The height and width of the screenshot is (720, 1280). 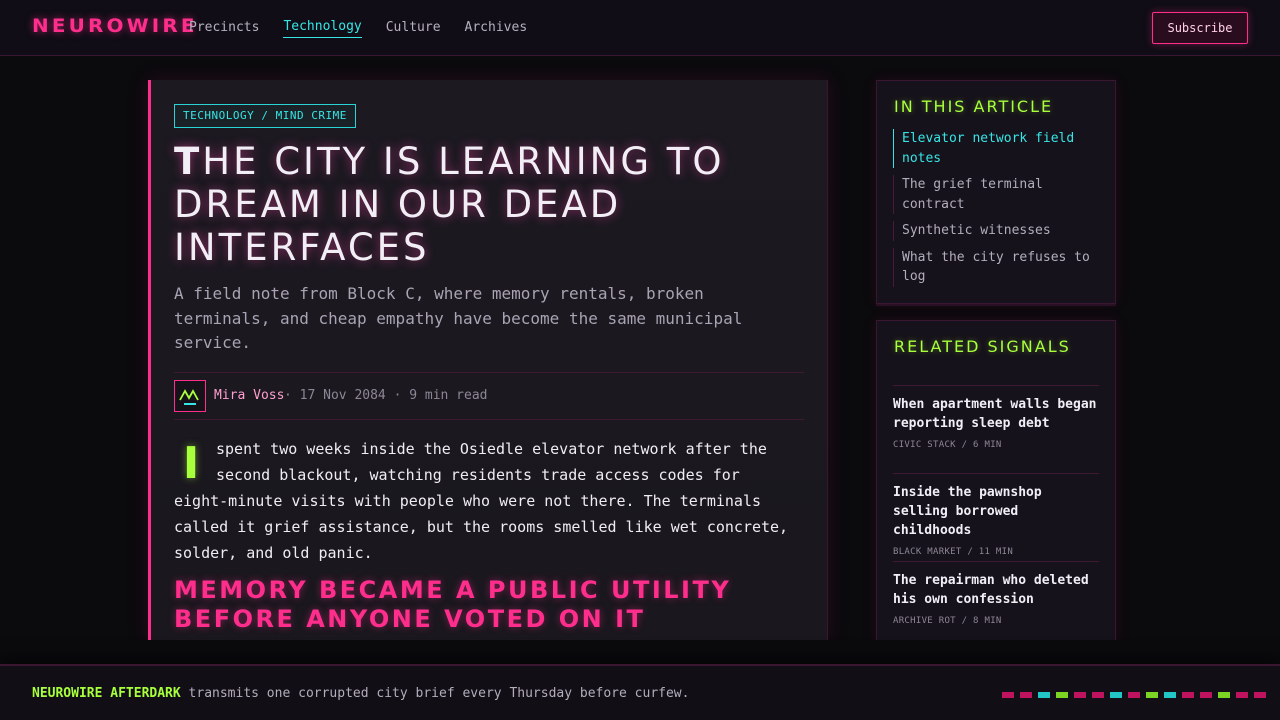 I want to click on content-fade, so click(x=640, y=652).